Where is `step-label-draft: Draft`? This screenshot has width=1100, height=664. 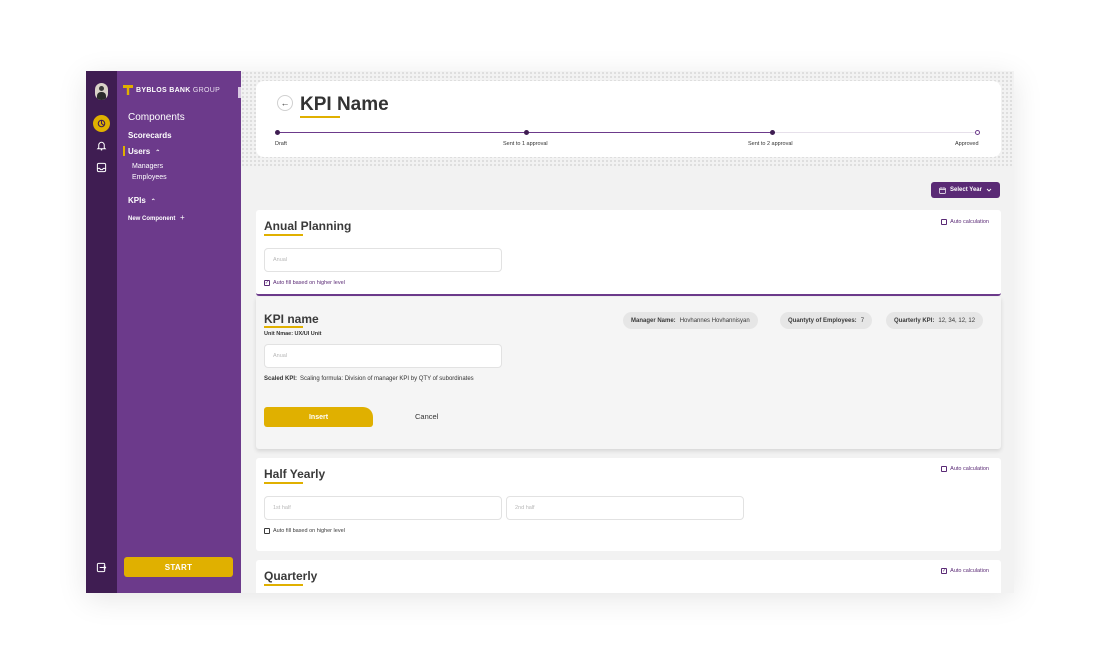
step-label-draft: Draft is located at coordinates (281, 144).